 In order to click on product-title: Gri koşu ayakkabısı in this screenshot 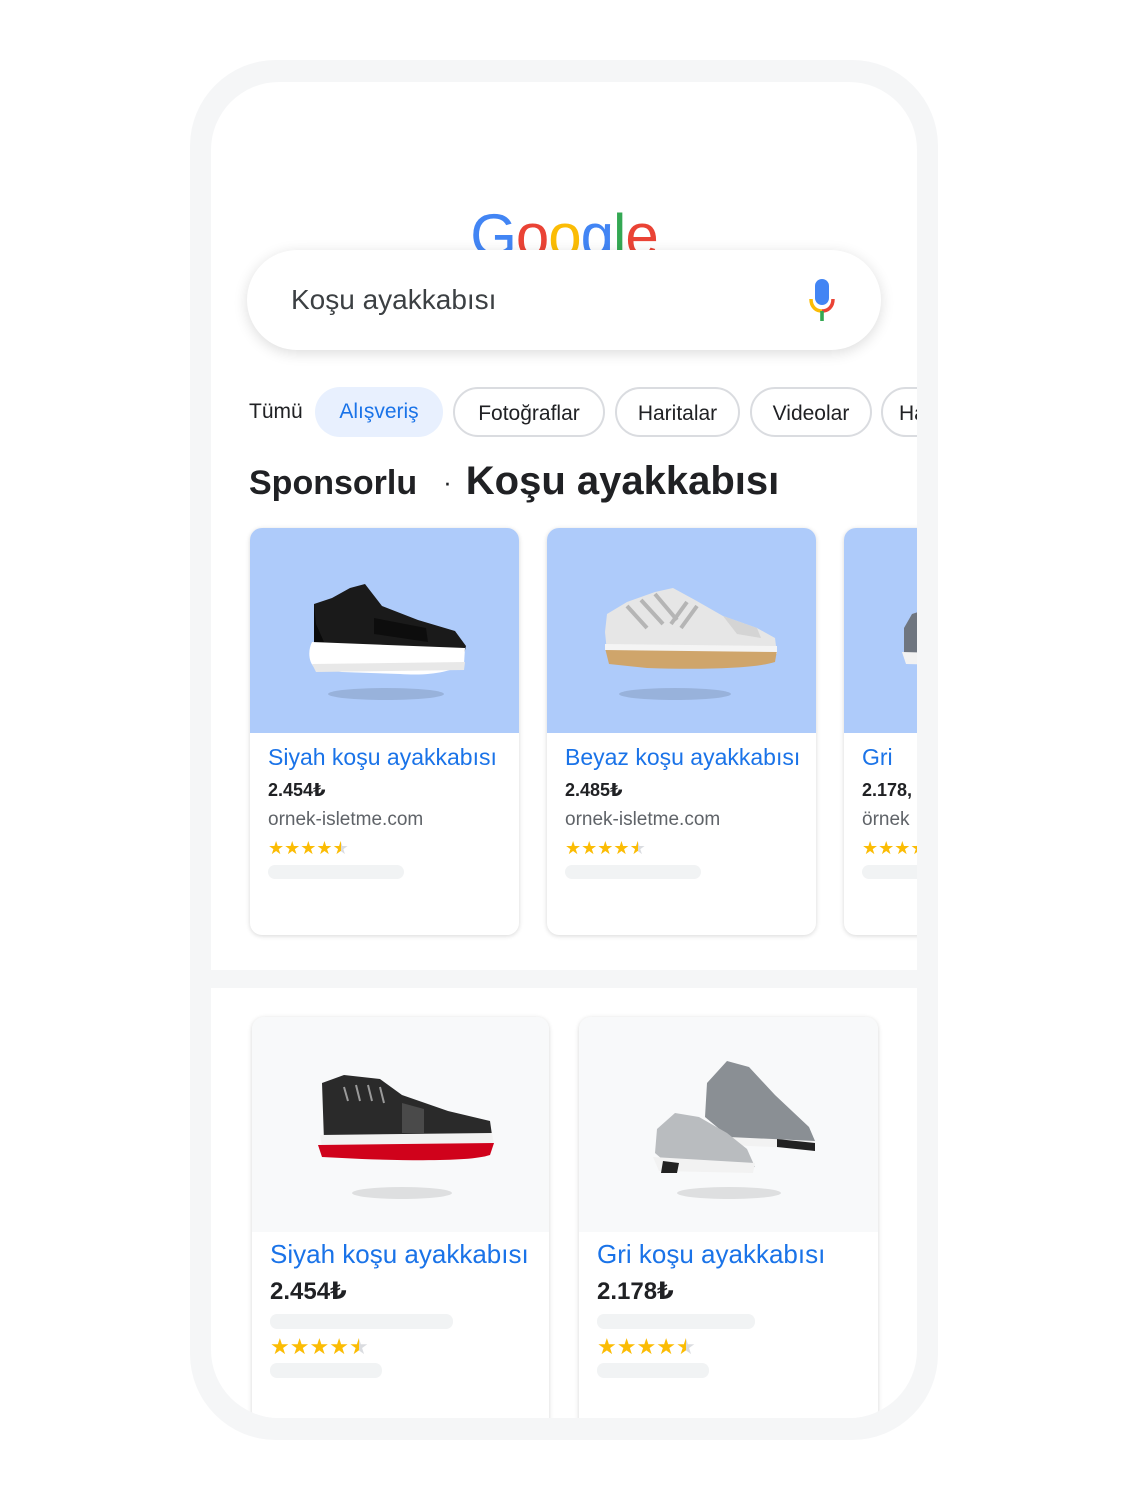, I will do `click(711, 1254)`.